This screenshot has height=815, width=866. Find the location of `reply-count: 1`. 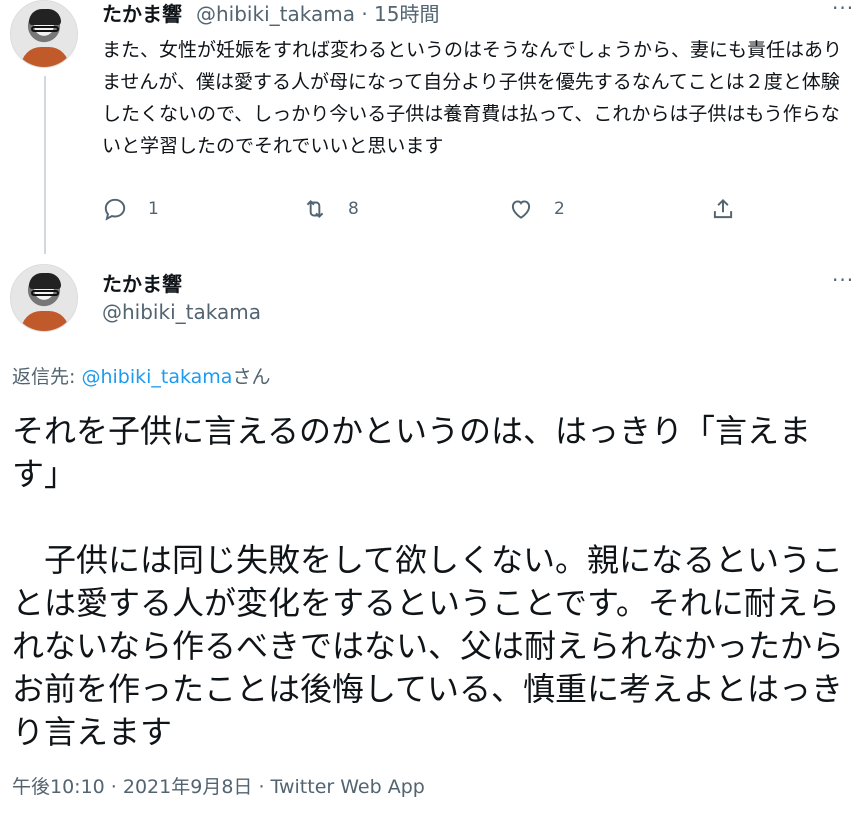

reply-count: 1 is located at coordinates (153, 209).